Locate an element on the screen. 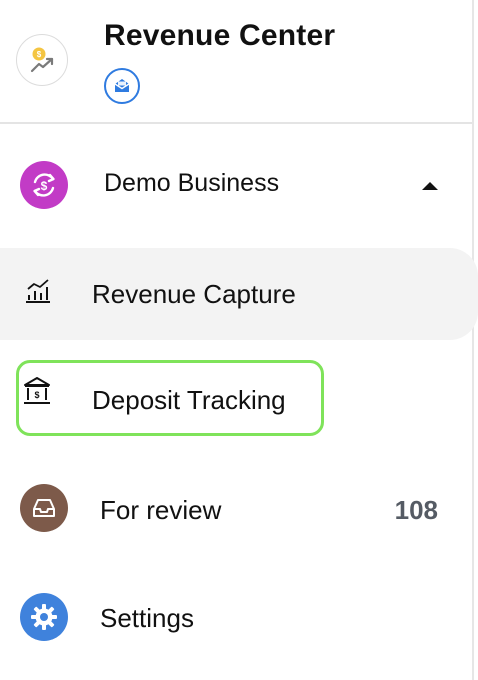 The image size is (478, 680). inbox-avatar is located at coordinates (44, 508).